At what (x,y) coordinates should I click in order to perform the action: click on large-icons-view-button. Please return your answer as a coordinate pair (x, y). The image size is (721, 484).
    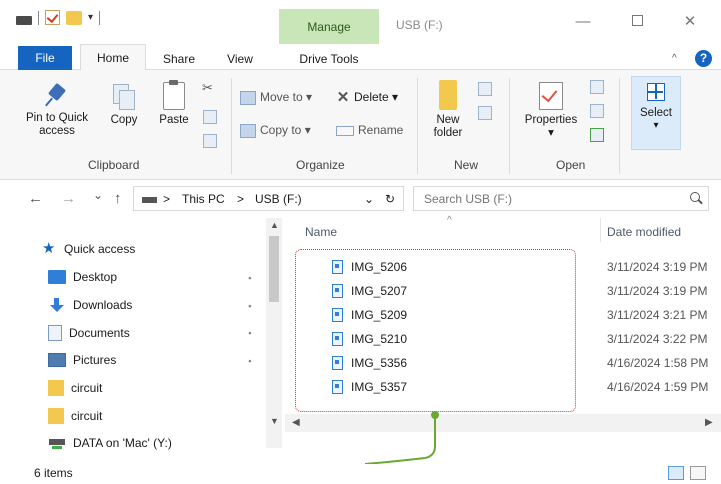
    Looking at the image, I should click on (698, 473).